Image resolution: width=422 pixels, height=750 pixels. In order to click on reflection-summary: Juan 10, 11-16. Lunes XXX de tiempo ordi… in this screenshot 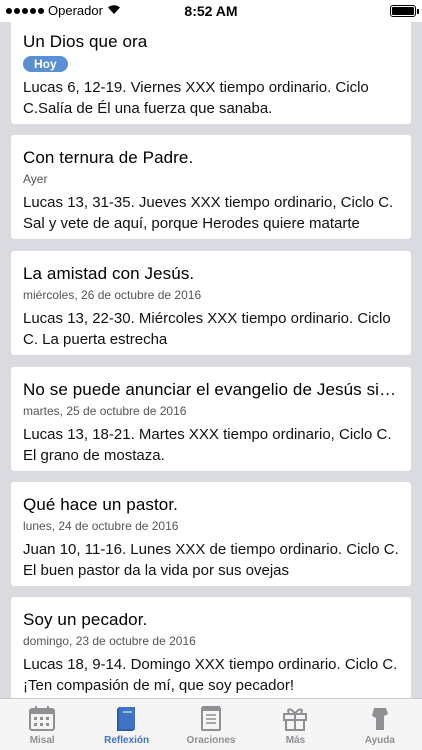, I will do `click(211, 560)`.